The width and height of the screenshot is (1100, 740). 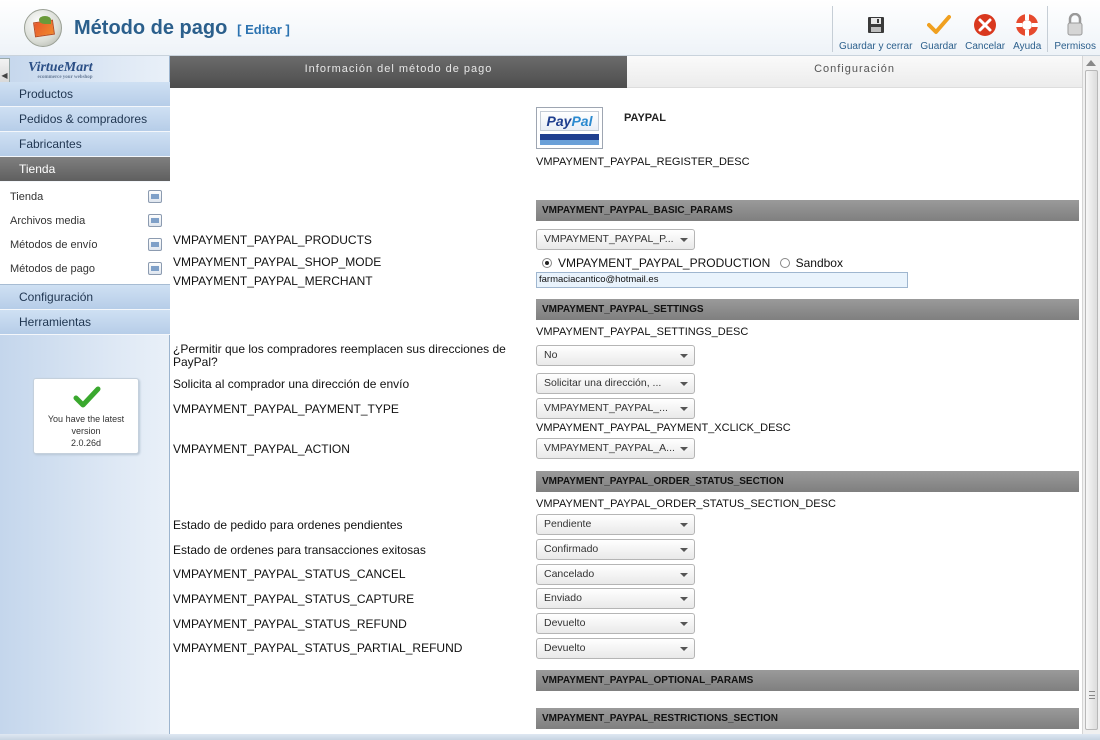 What do you see at coordinates (155, 196) in the screenshot?
I see `store-icon` at bounding box center [155, 196].